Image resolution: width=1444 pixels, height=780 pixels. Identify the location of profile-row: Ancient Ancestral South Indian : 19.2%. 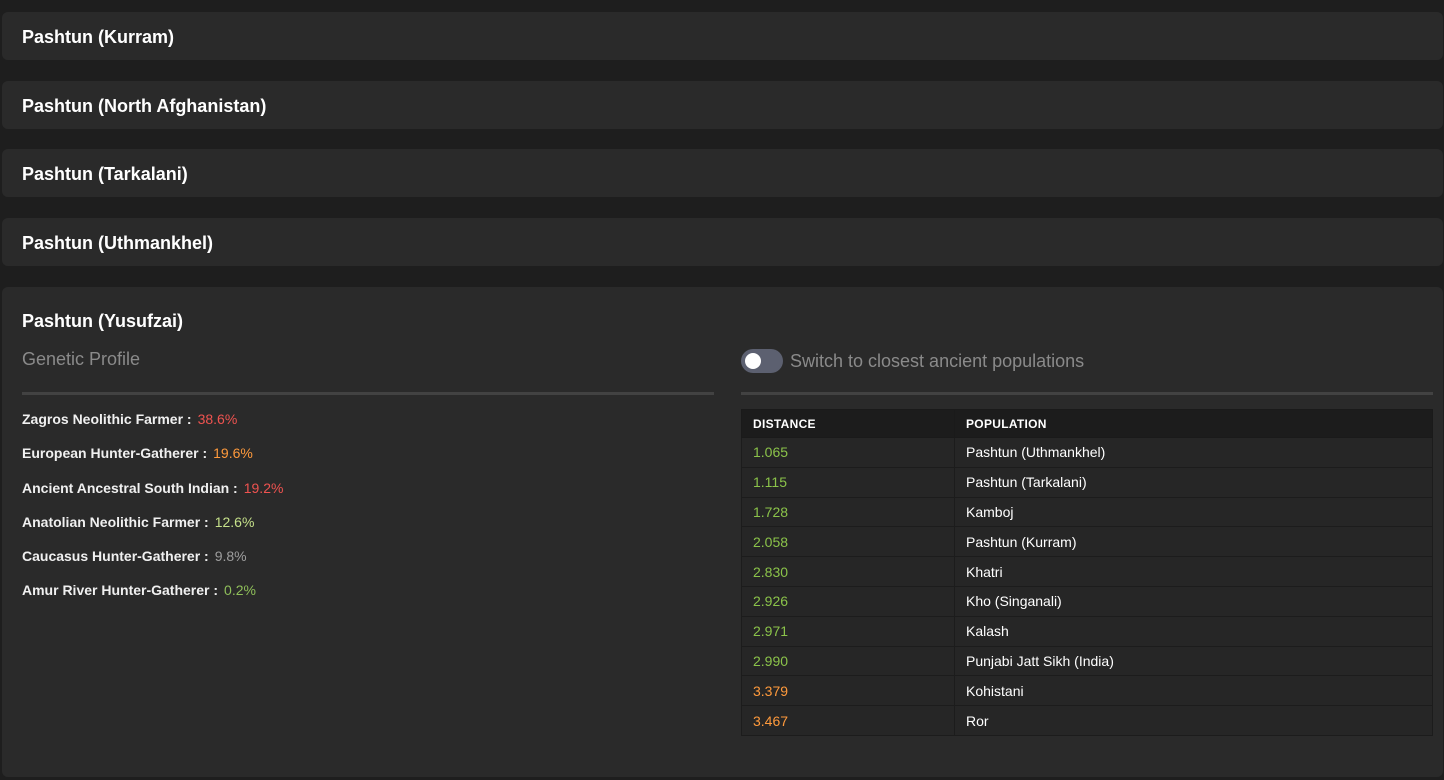
(152, 497).